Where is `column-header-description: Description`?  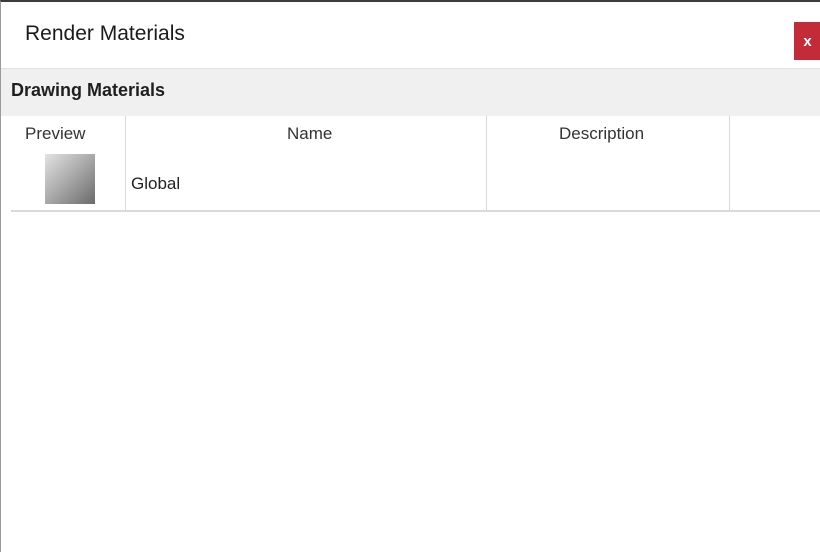
column-header-description: Description is located at coordinates (601, 134).